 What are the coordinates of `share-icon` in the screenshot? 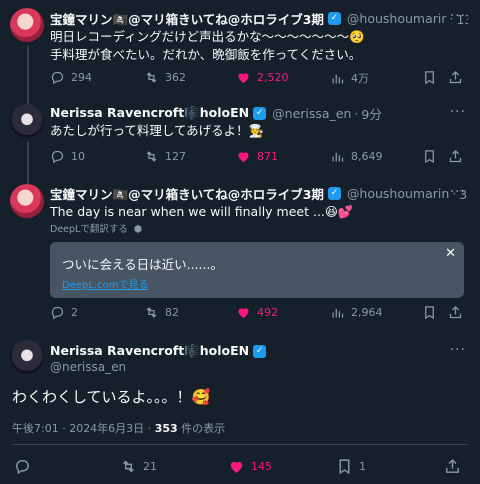 It's located at (452, 466).